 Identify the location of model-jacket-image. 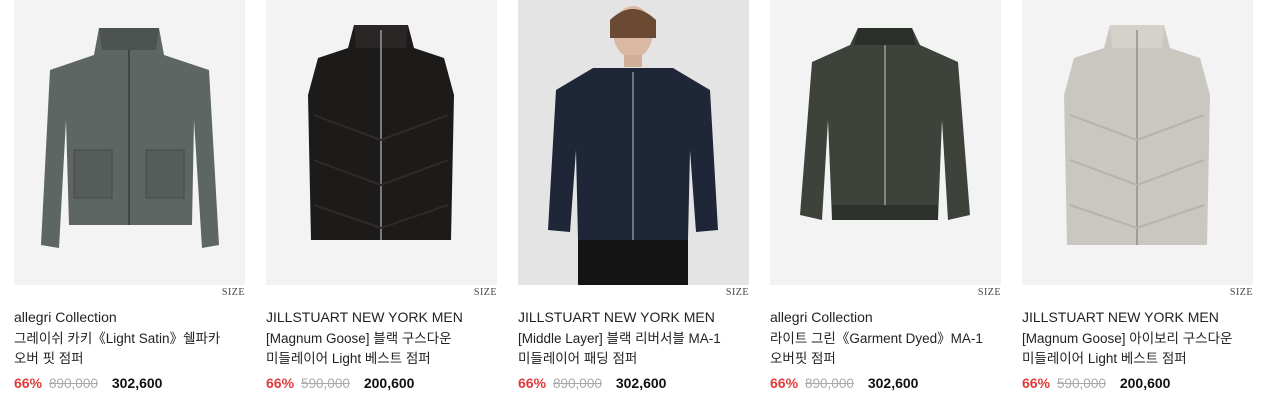
(633, 142).